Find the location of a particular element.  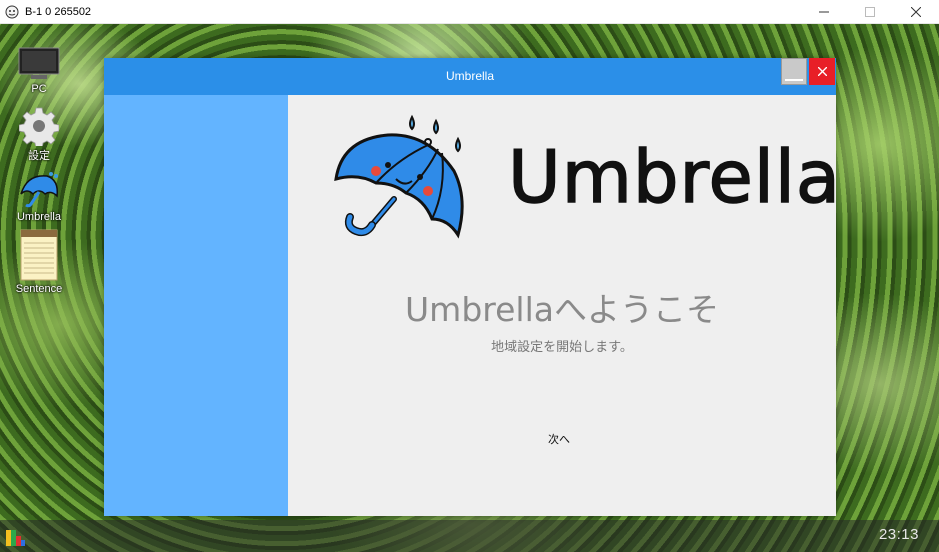

maximize-button is located at coordinates (870, 12).